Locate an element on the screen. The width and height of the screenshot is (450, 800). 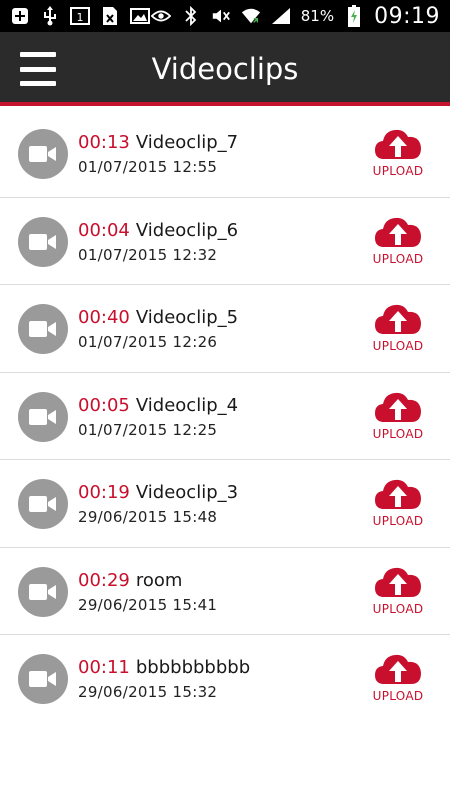
clip-title-line: 00:29 room is located at coordinates (147, 581).